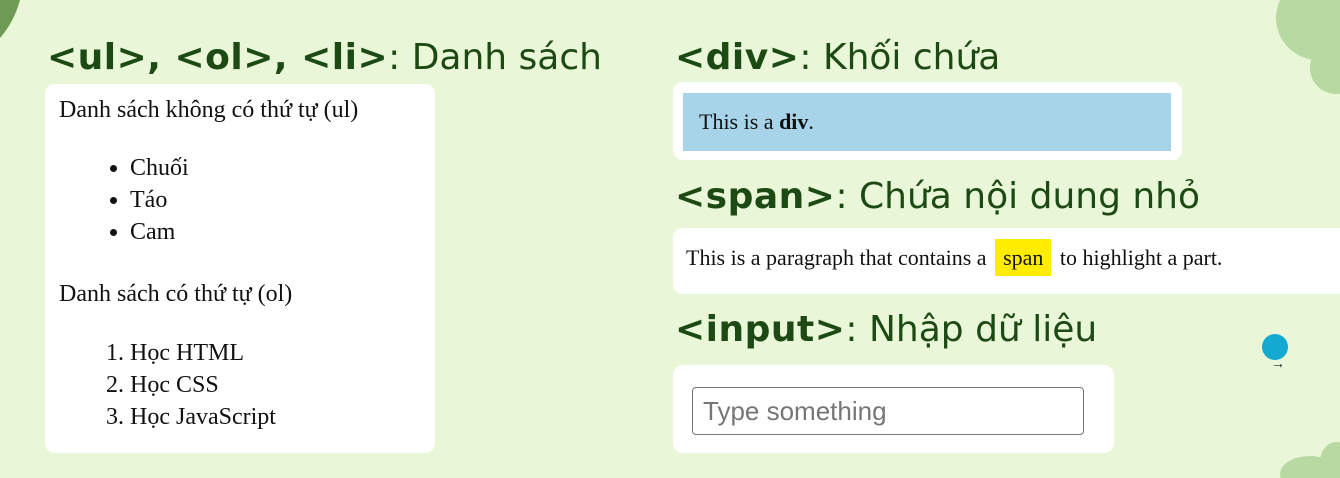 The width and height of the screenshot is (1340, 478). Describe the element at coordinates (739, 121) in the screenshot. I see `div-demo-prefix: This is a` at that location.